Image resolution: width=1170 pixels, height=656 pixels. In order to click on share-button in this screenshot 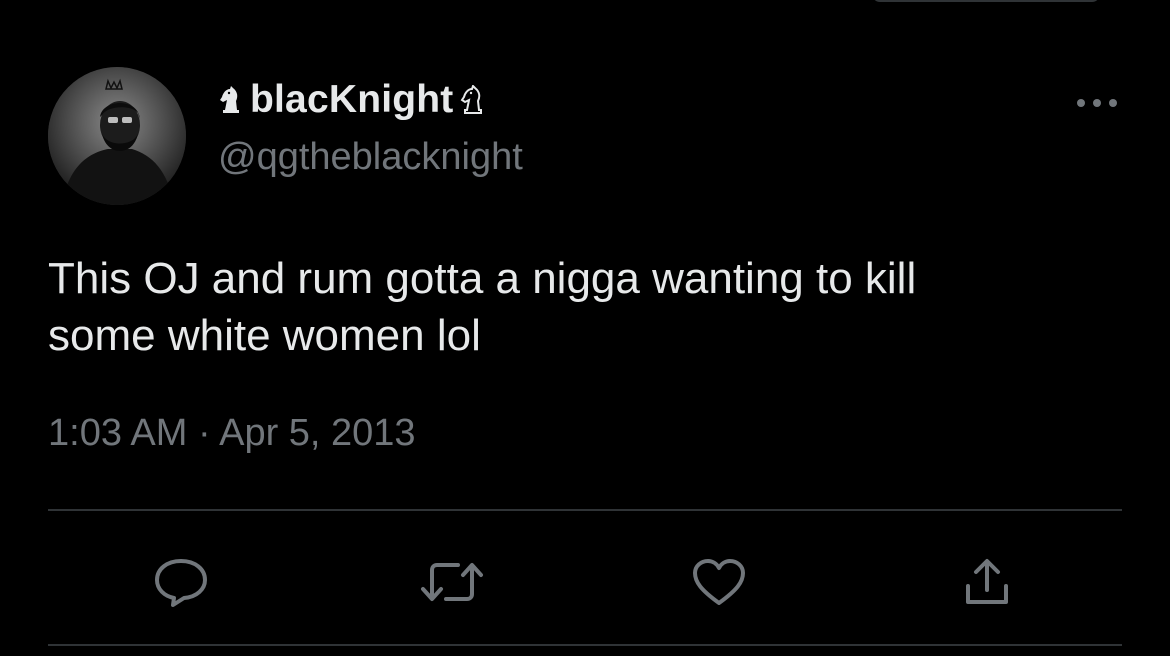, I will do `click(987, 582)`.